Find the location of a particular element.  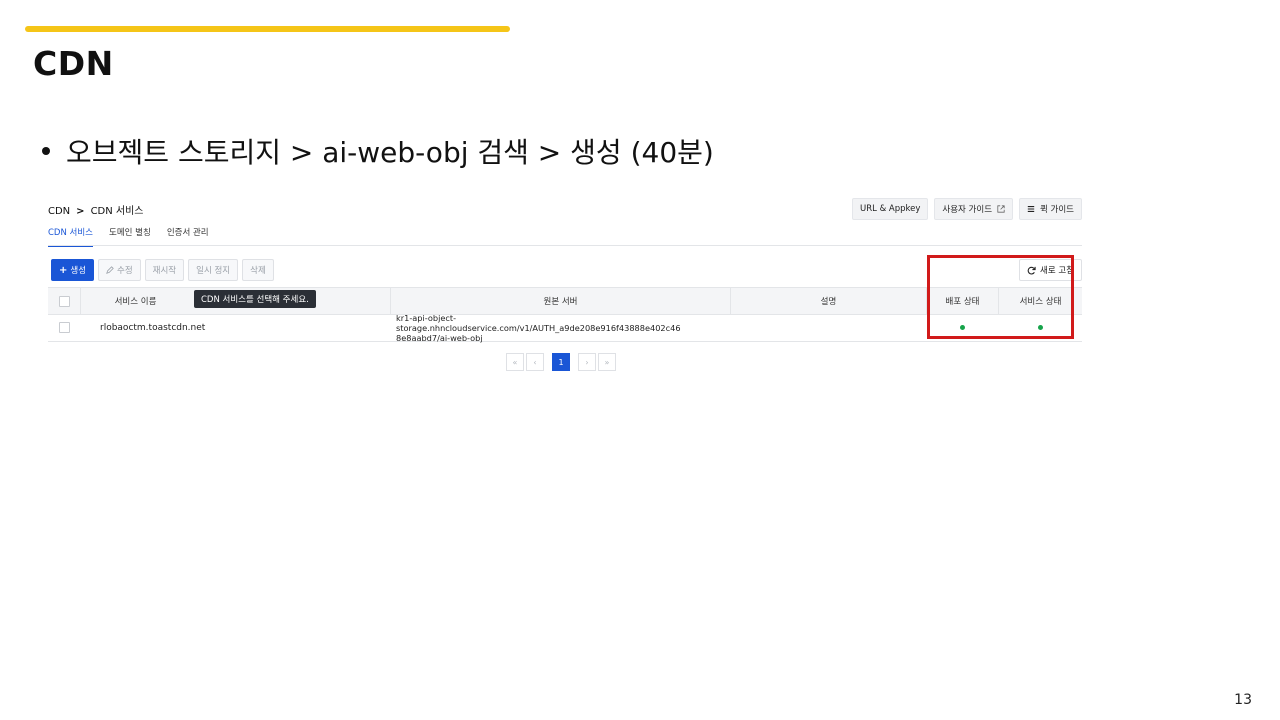

header-actions: URL & Appkey 사용자 가이드 퀵 가이드 is located at coordinates (967, 209).